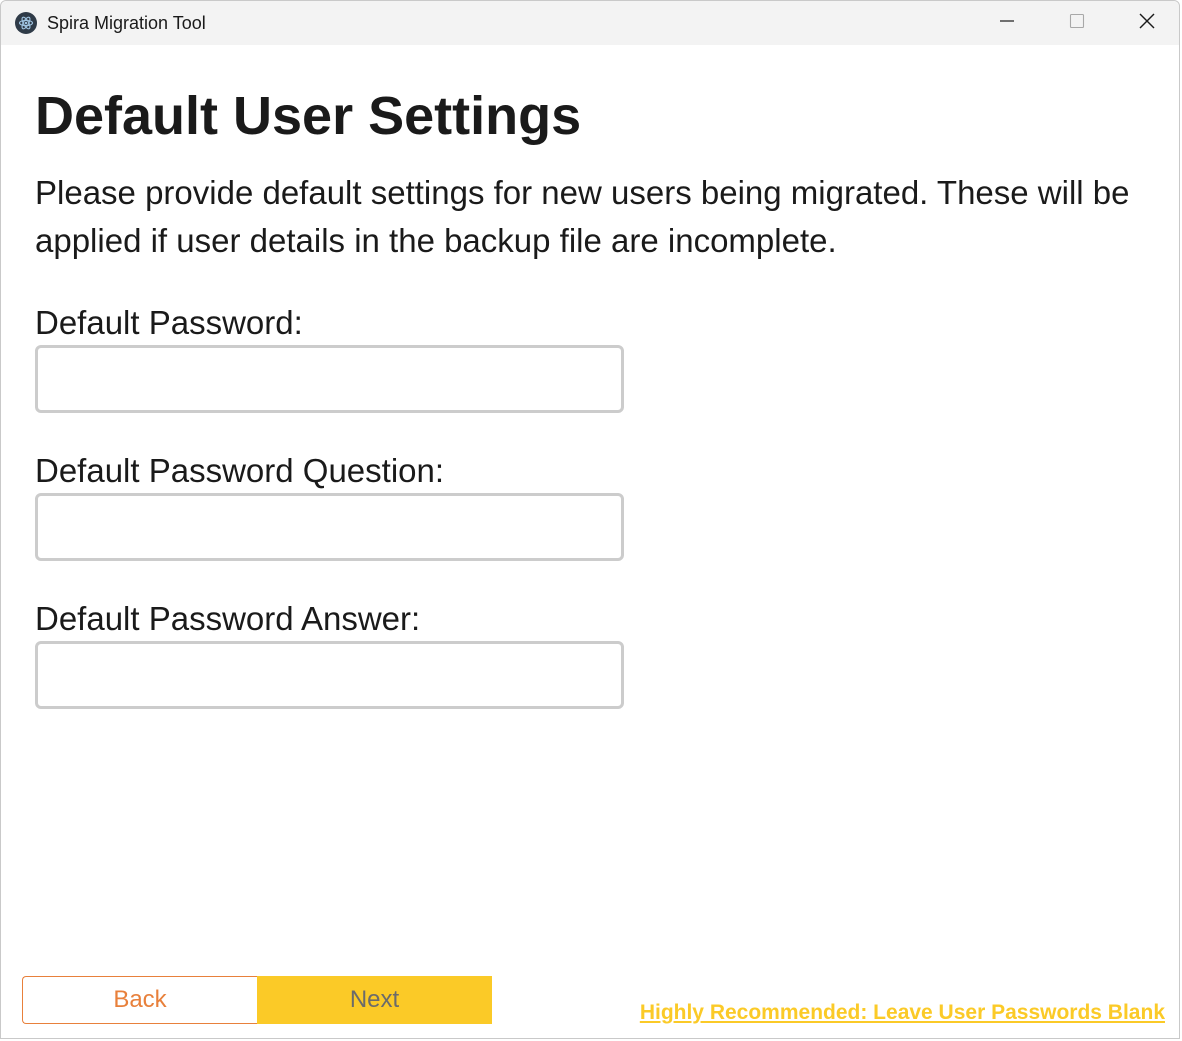 Image resolution: width=1182 pixels, height=1041 pixels. Describe the element at coordinates (26, 23) in the screenshot. I see `app-logo-icon` at that location.